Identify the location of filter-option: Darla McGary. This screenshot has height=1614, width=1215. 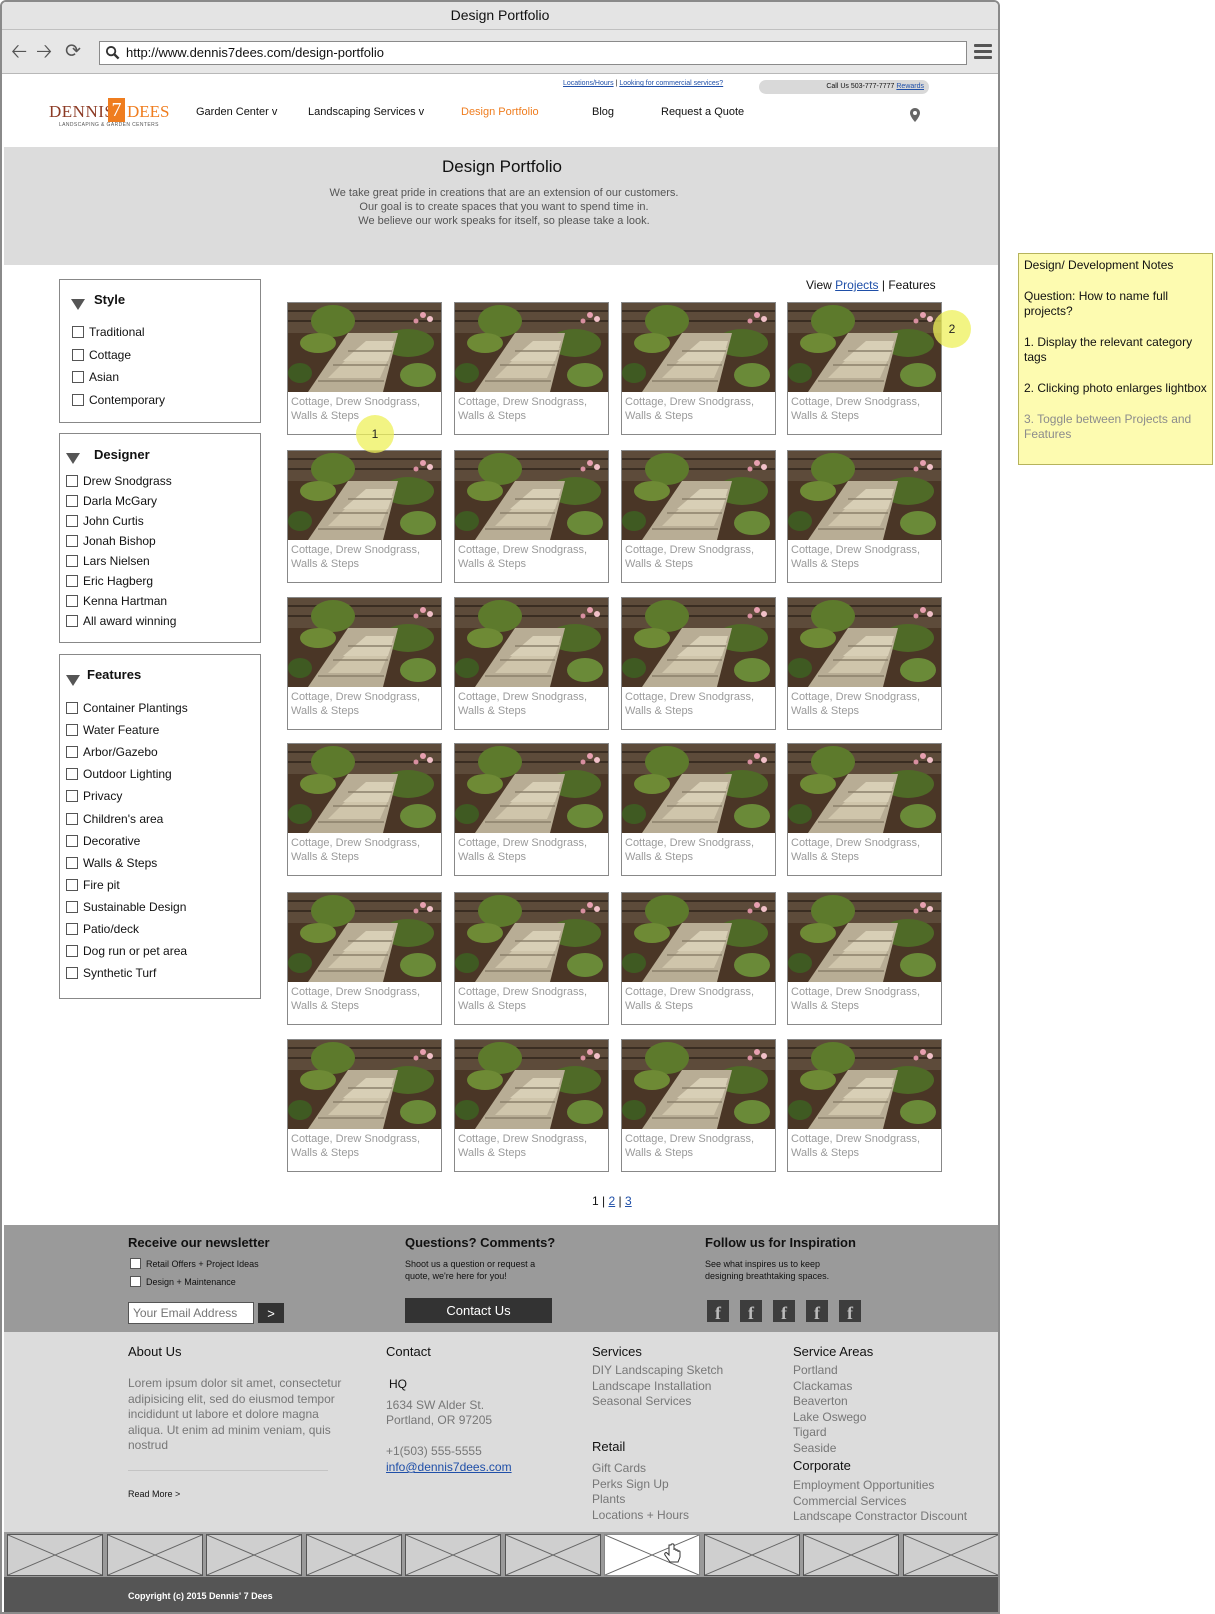
(111, 501).